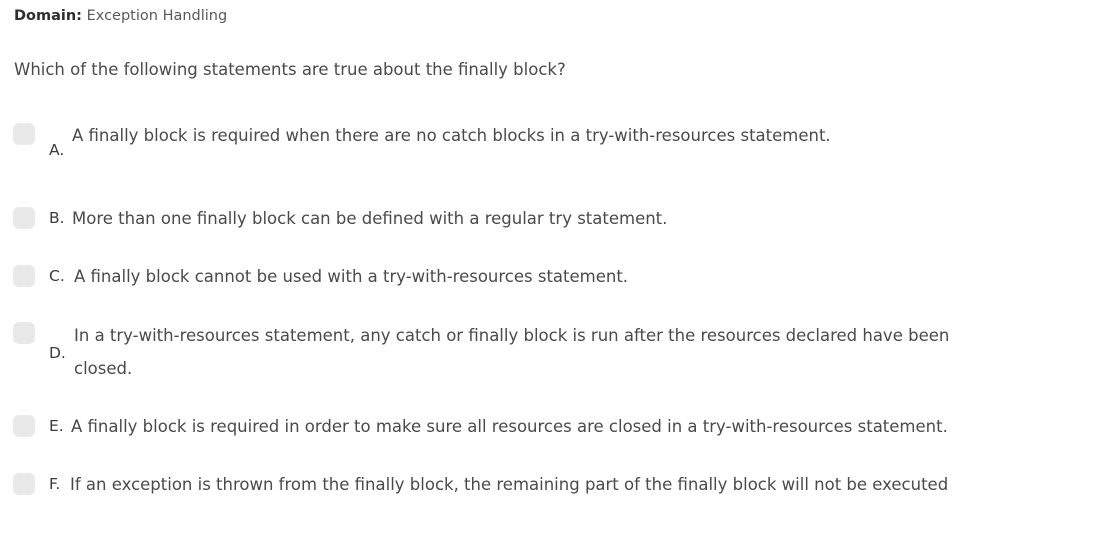 Image resolution: width=1097 pixels, height=550 pixels. Describe the element at coordinates (103, 368) in the screenshot. I see `option-d-line-2: closed.` at that location.